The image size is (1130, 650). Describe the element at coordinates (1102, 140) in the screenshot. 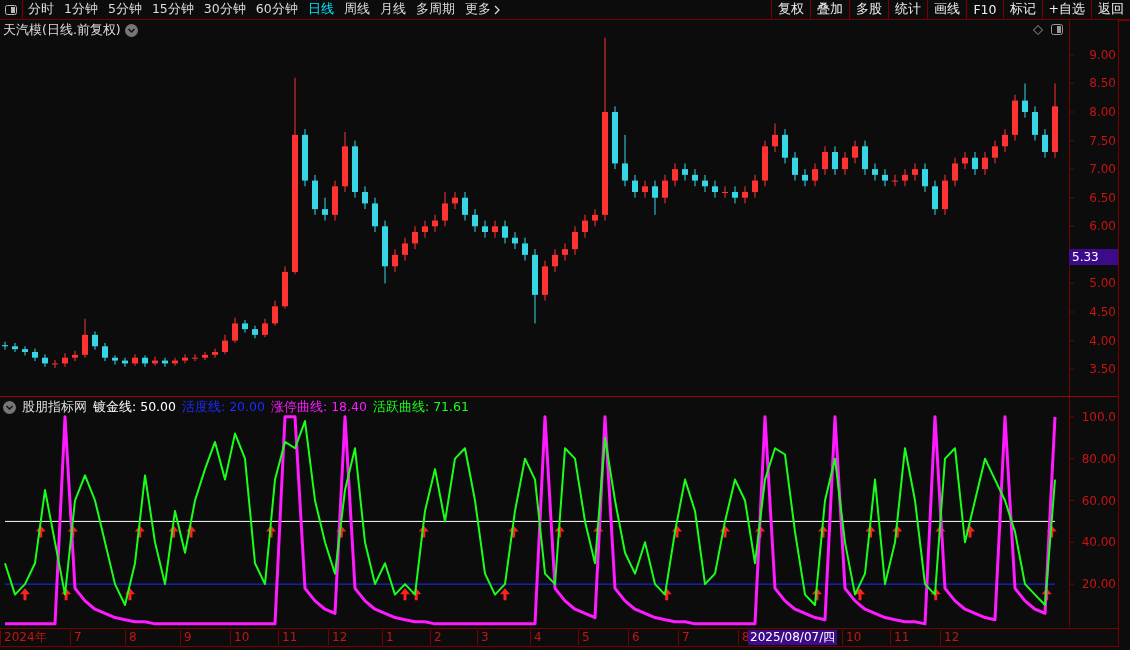

I see `axis-label: 7.50` at that location.